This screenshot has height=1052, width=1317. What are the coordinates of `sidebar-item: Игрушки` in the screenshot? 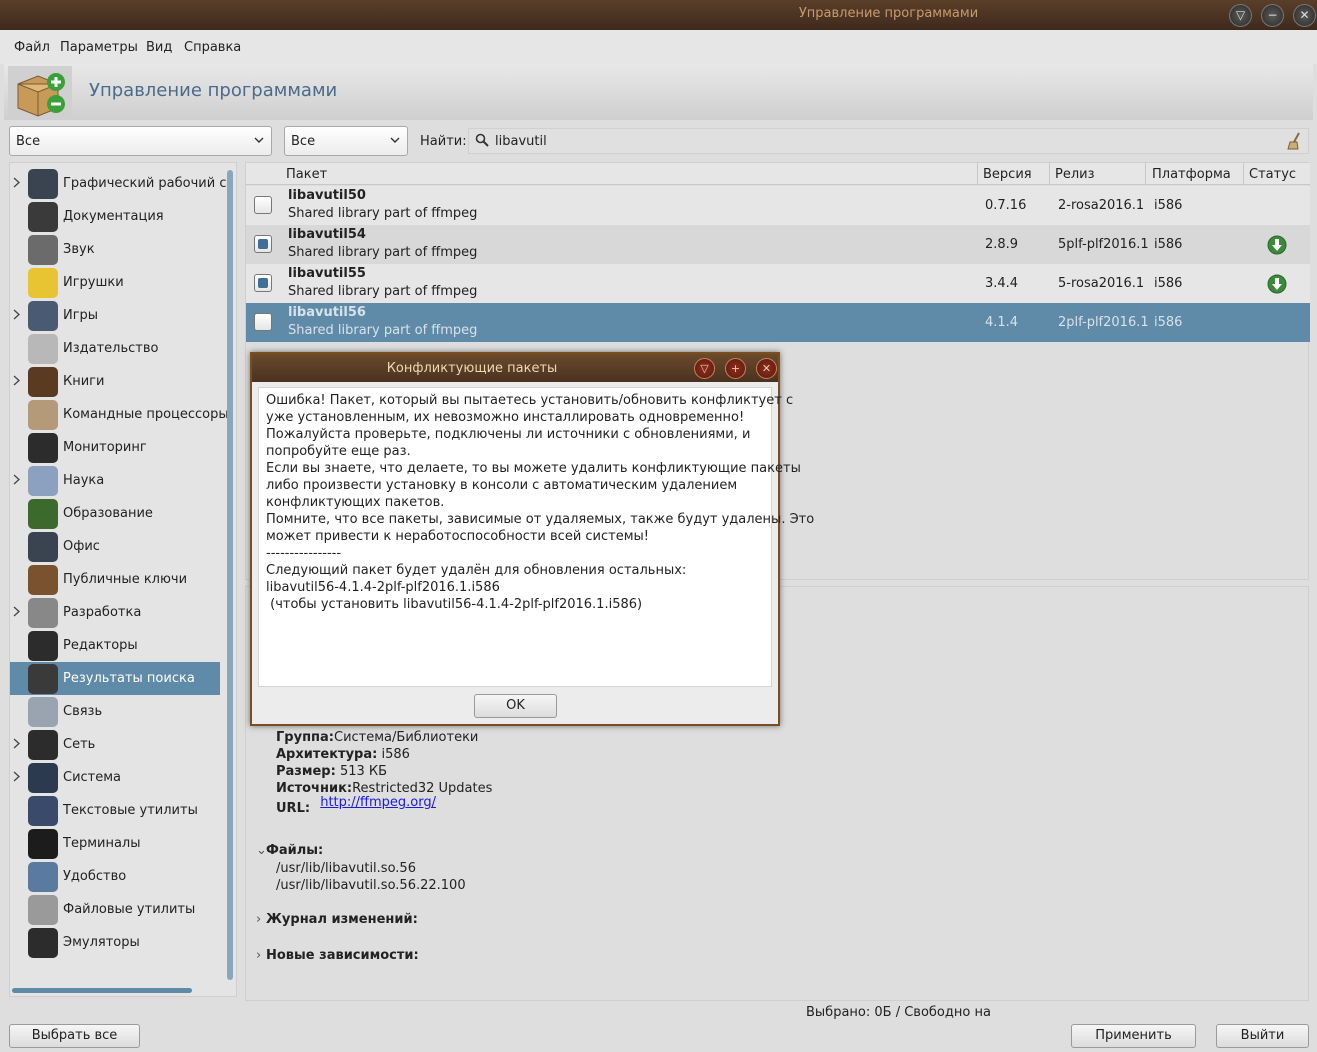 It's located at (115, 282).